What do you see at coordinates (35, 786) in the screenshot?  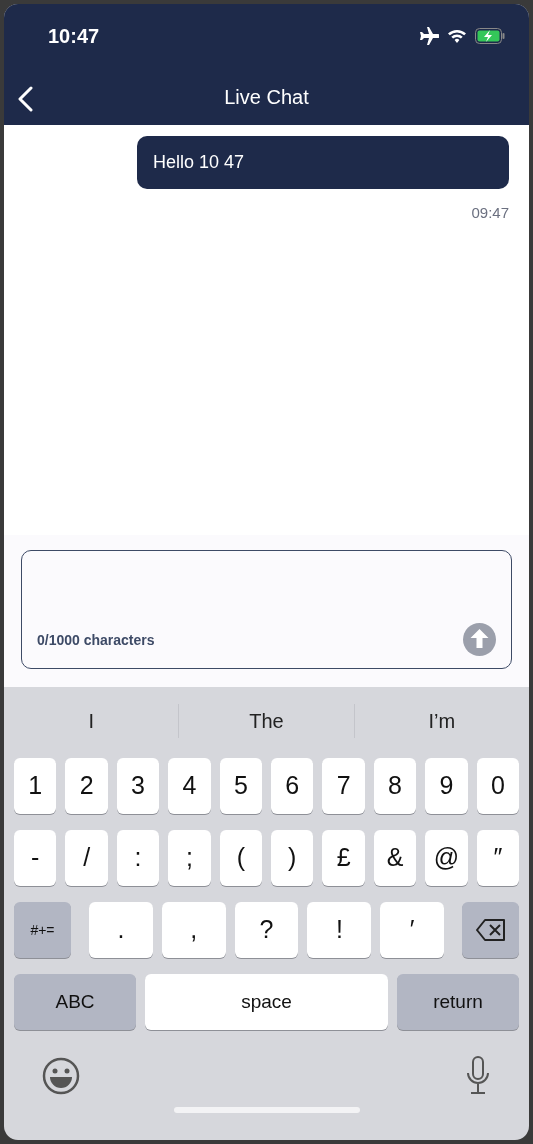 I see `key: 1` at bounding box center [35, 786].